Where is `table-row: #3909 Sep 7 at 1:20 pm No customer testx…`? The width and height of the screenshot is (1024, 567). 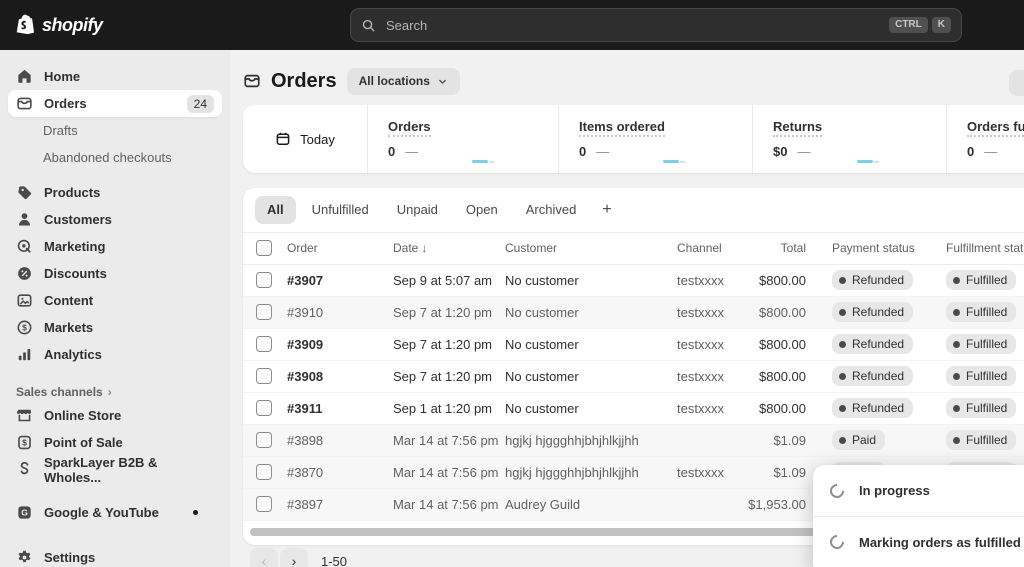
table-row: #3909 Sep 7 at 1:20 pm No customer testx… is located at coordinates (633, 345).